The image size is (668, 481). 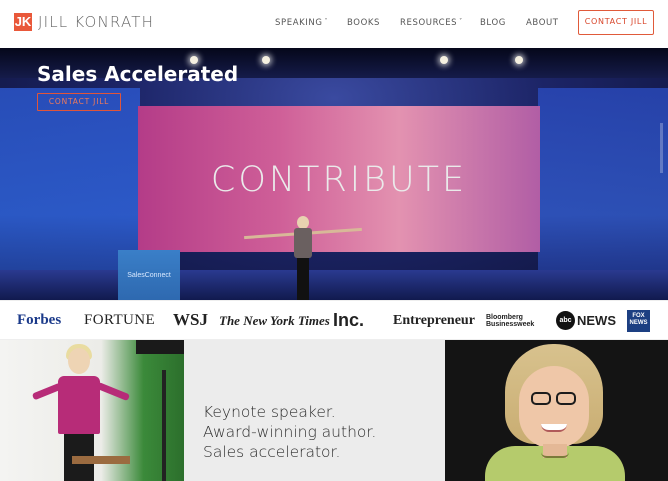 I want to click on nav-item-about: ABOUT, so click(x=542, y=23).